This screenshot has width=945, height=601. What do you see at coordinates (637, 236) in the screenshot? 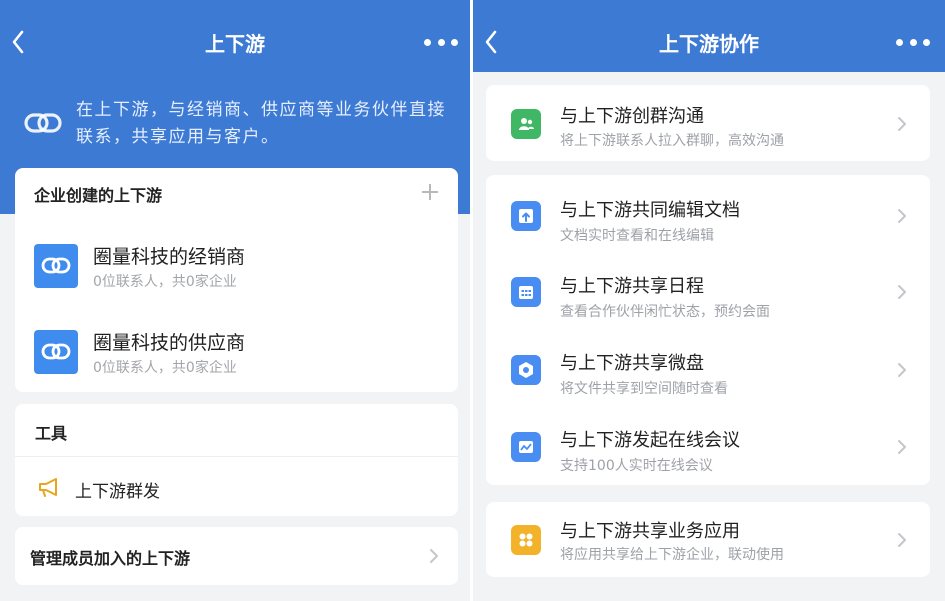
I see `feature-subtitle: 文档实时查看和在线编辑` at bounding box center [637, 236].